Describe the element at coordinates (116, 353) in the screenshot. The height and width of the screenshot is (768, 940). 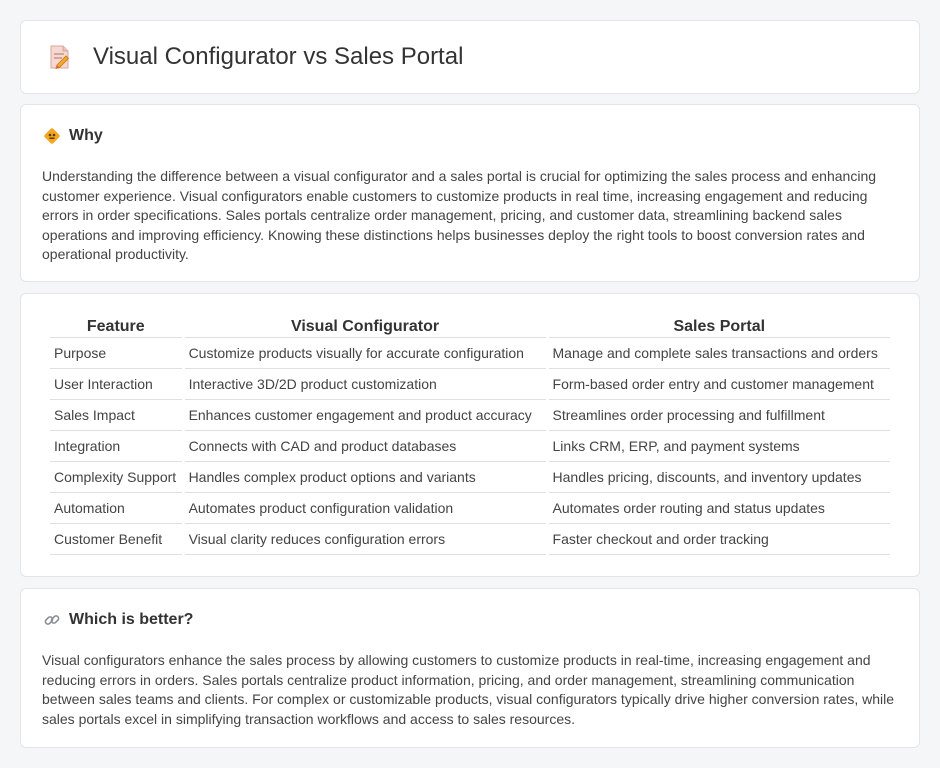
I see `feature-cell: Purpose` at that location.